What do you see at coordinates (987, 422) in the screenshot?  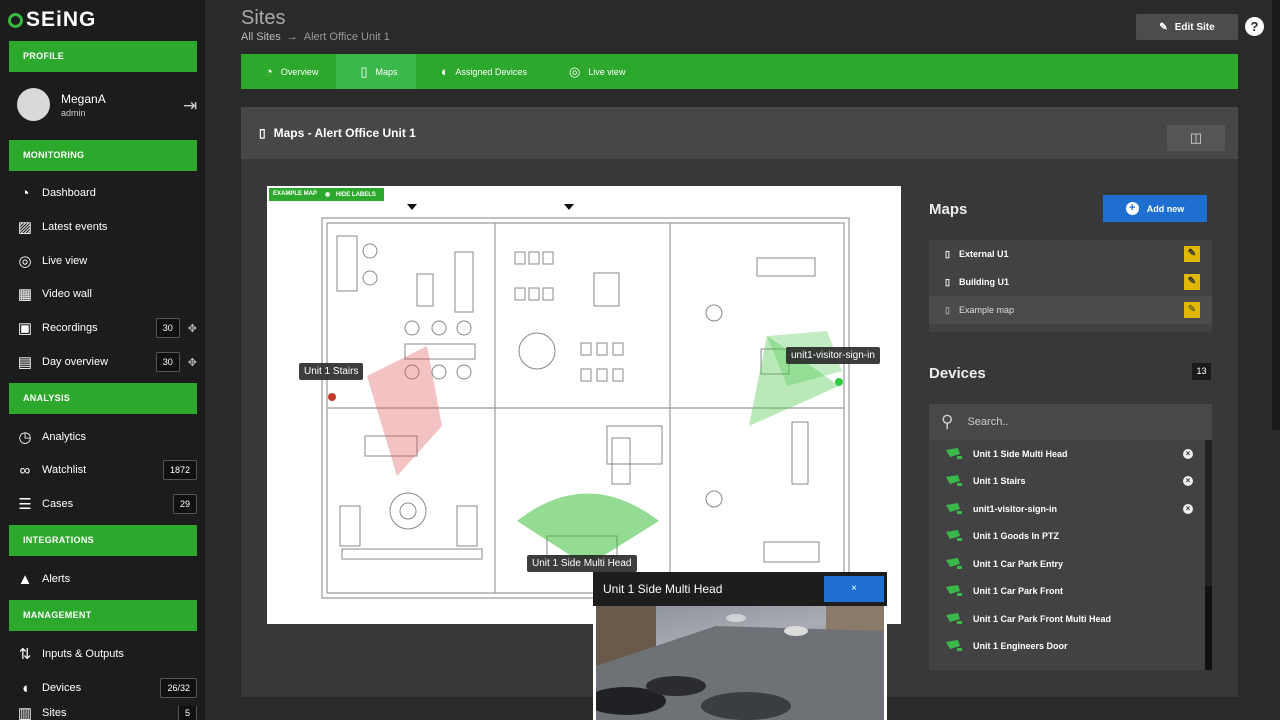 I see `search-input: Search..` at bounding box center [987, 422].